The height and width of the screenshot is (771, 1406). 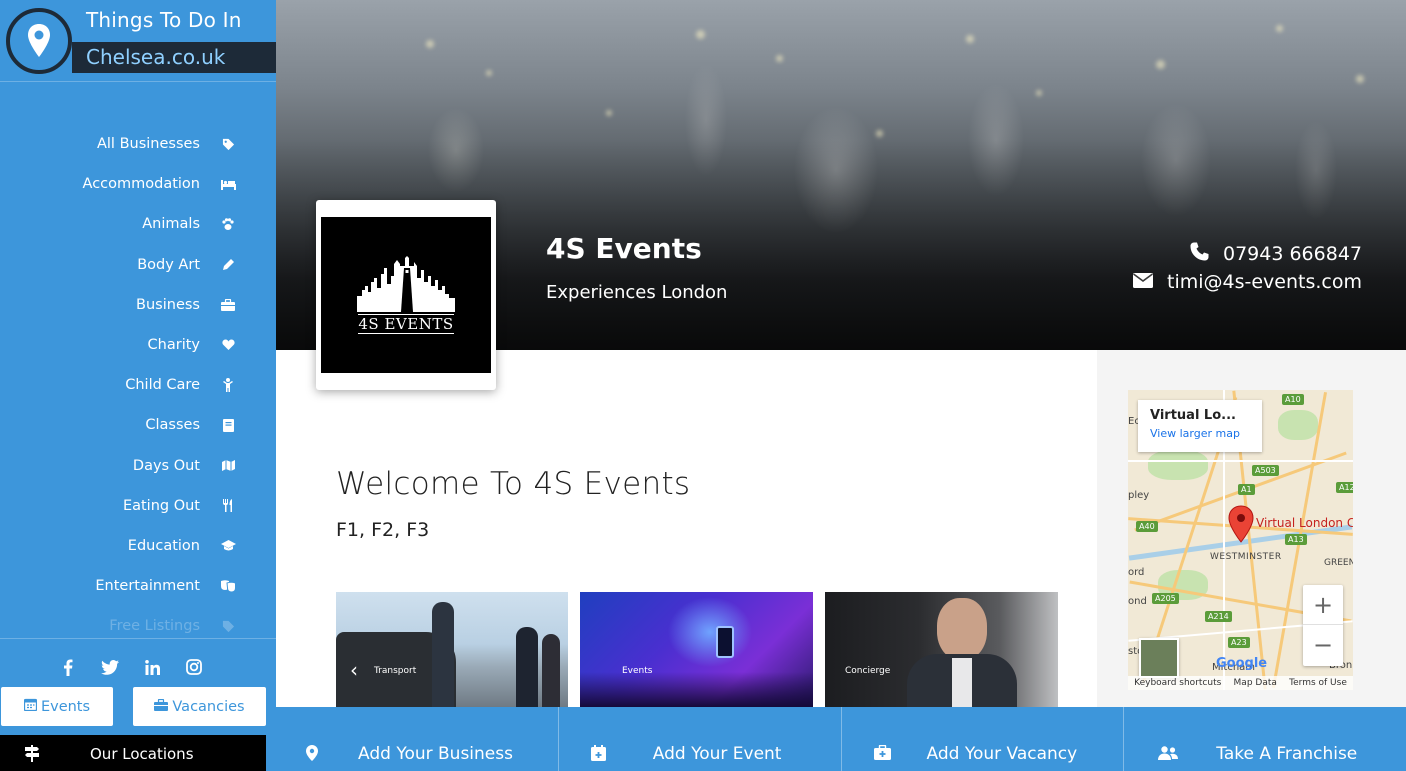 I want to click on map-street, so click(x=1240, y=461).